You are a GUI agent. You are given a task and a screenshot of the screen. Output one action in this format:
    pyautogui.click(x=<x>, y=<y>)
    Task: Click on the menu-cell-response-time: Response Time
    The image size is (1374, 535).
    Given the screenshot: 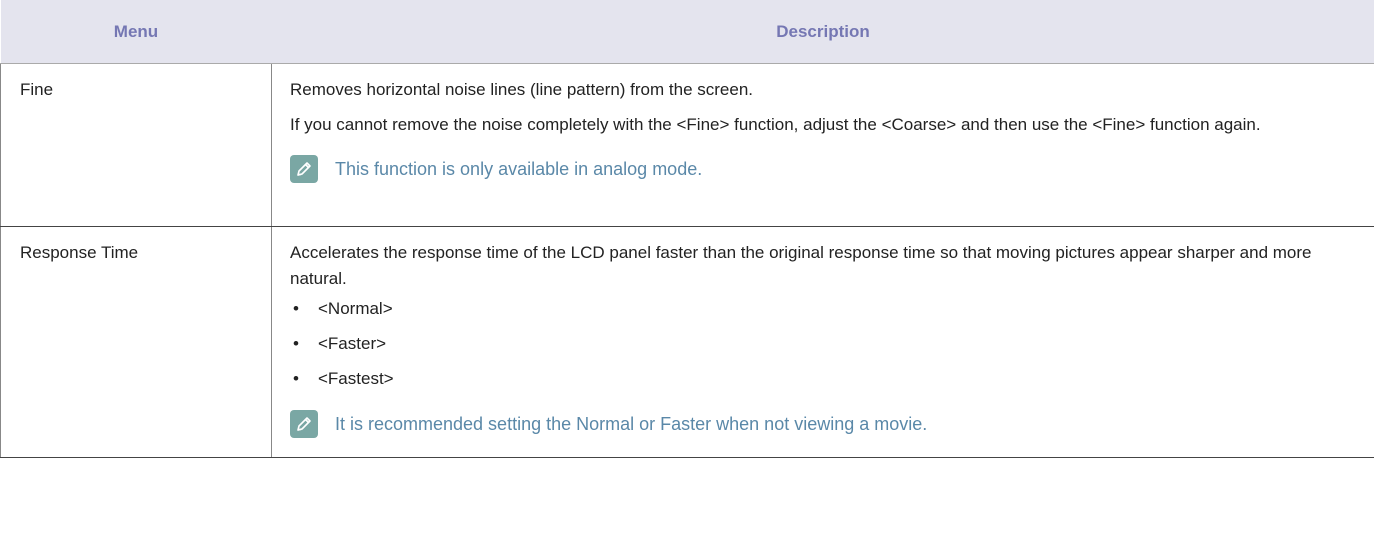 What is the action you would take?
    pyautogui.click(x=136, y=342)
    